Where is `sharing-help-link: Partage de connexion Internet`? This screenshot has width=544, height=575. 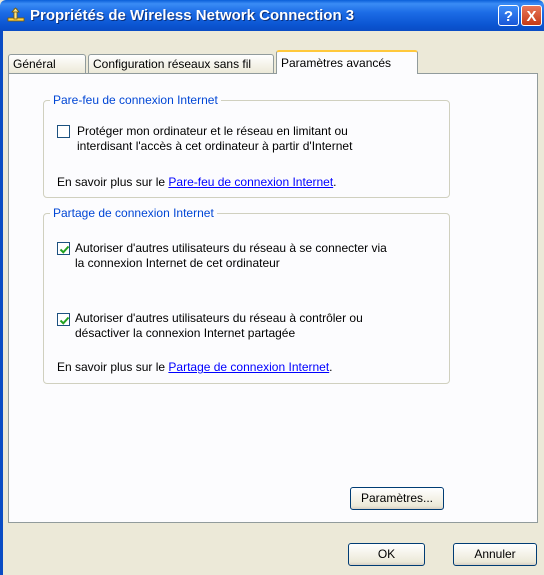
sharing-help-link: Partage de connexion Internet is located at coordinates (248, 367).